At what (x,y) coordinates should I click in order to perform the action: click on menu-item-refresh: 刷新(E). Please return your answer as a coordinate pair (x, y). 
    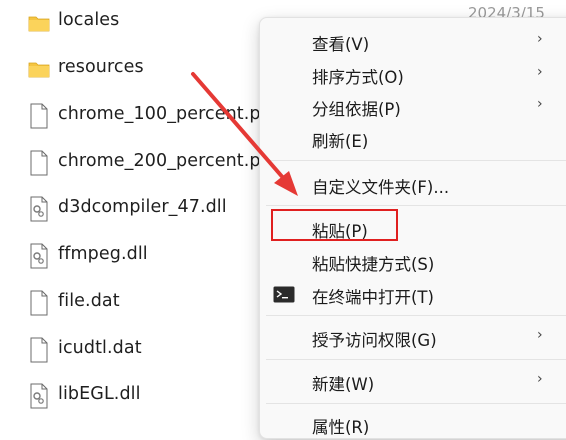
    Looking at the image, I should click on (413, 138).